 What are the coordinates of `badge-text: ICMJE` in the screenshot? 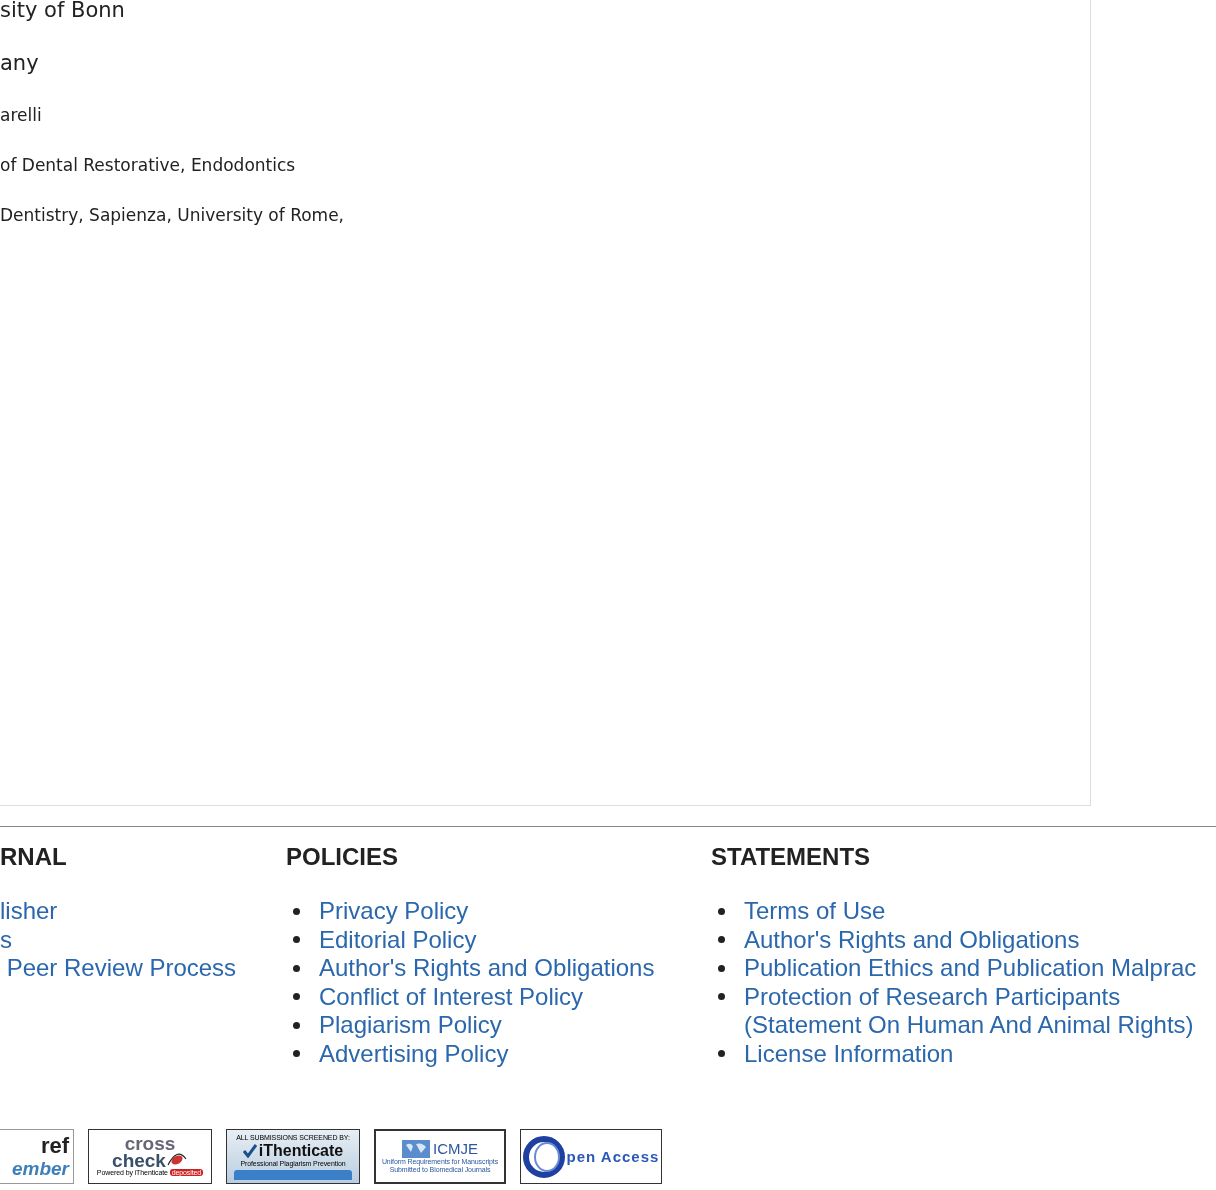 It's located at (455, 1148).